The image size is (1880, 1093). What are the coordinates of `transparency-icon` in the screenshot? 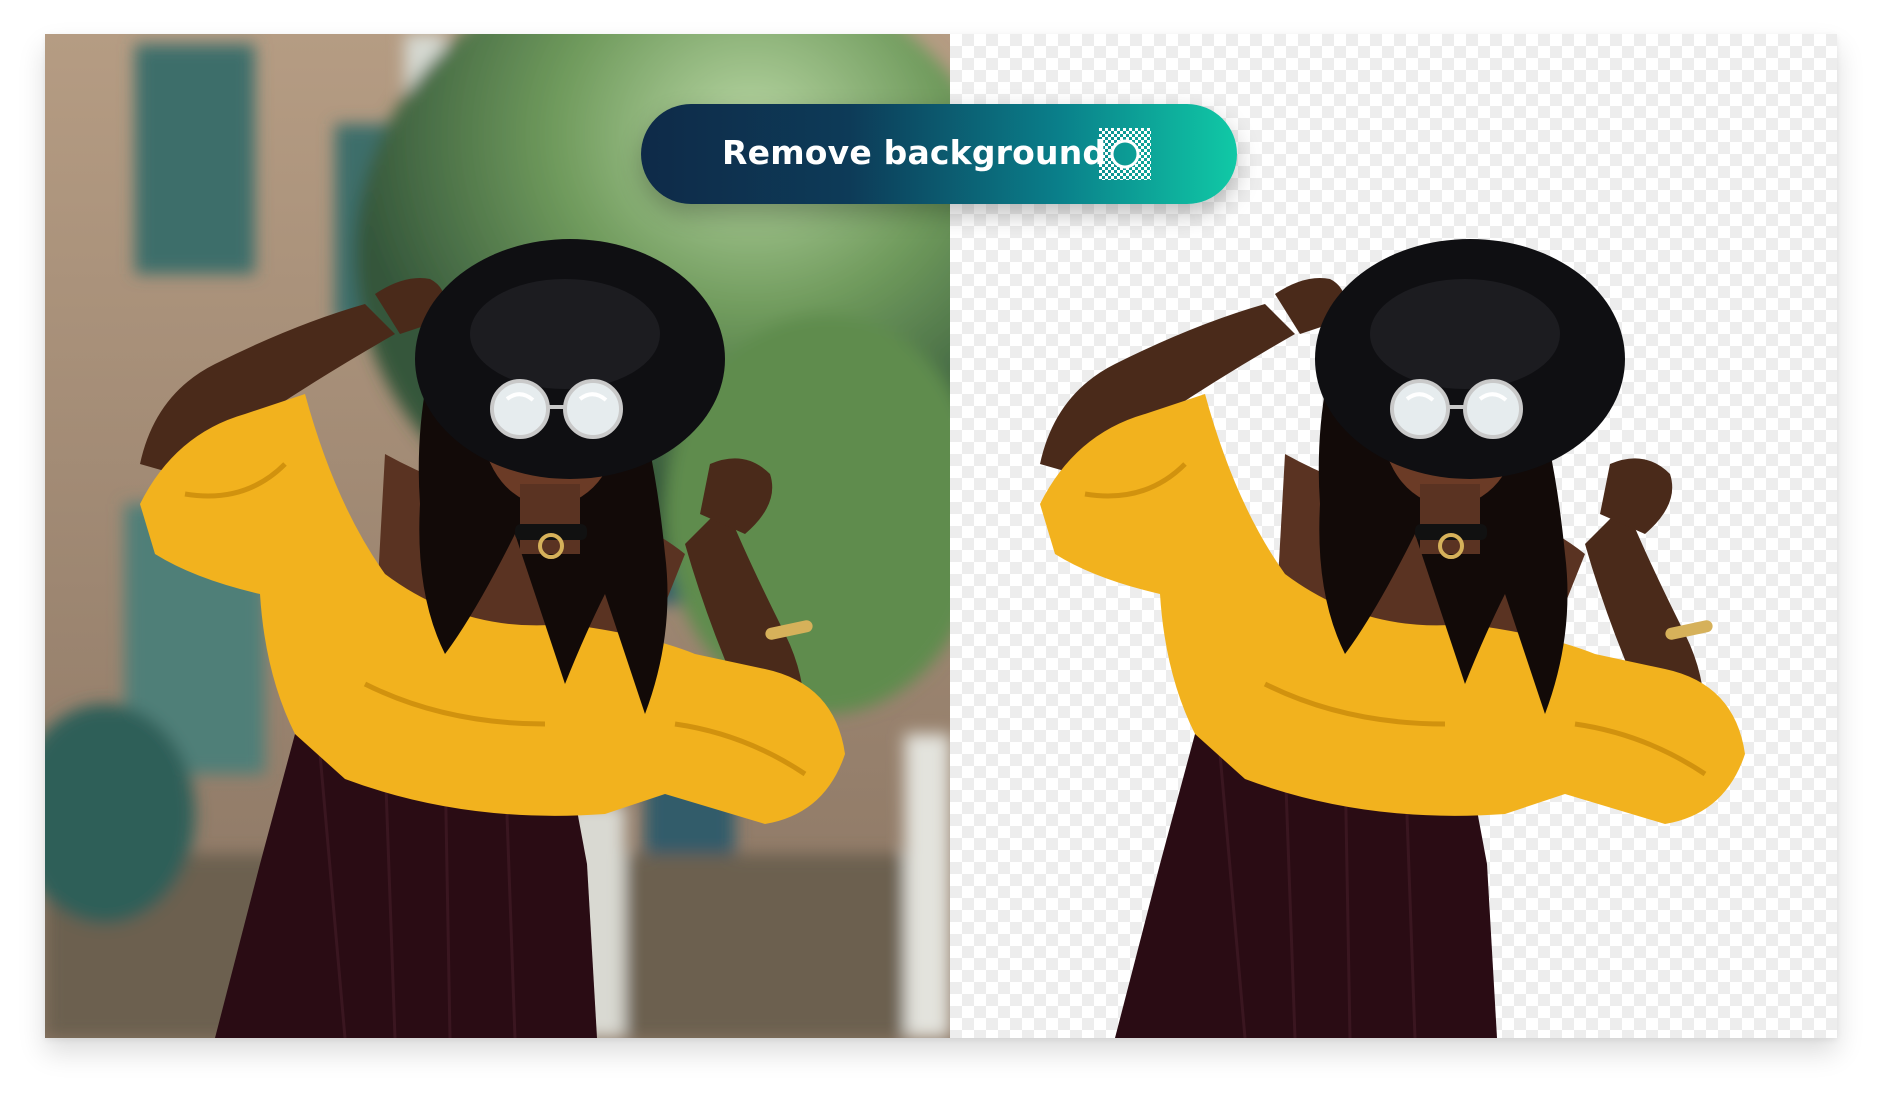 It's located at (1125, 154).